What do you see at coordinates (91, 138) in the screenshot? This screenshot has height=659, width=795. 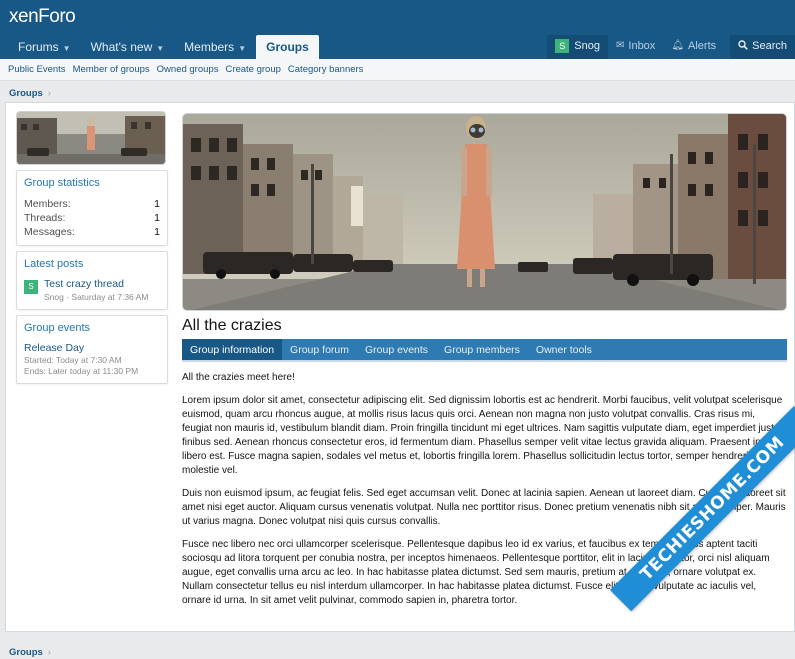 I see `group-thumbnail` at bounding box center [91, 138].